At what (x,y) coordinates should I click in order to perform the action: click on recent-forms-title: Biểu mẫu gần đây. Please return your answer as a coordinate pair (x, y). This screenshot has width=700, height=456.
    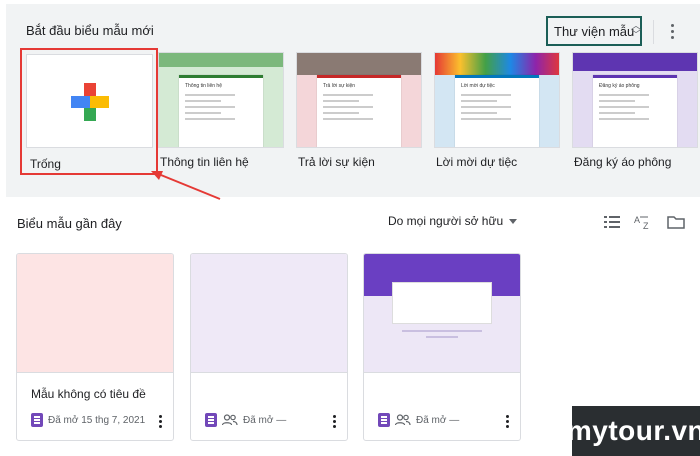
    Looking at the image, I should click on (69, 223).